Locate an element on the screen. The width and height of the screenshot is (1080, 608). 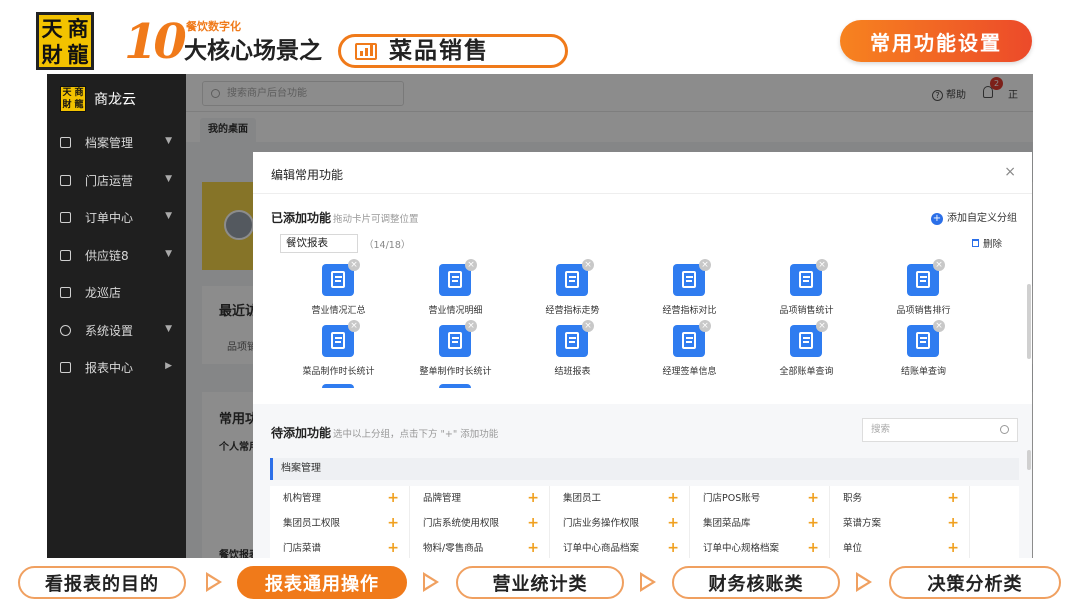
sidebar-item-store: 门店运营 ▼ is located at coordinates (116, 181).